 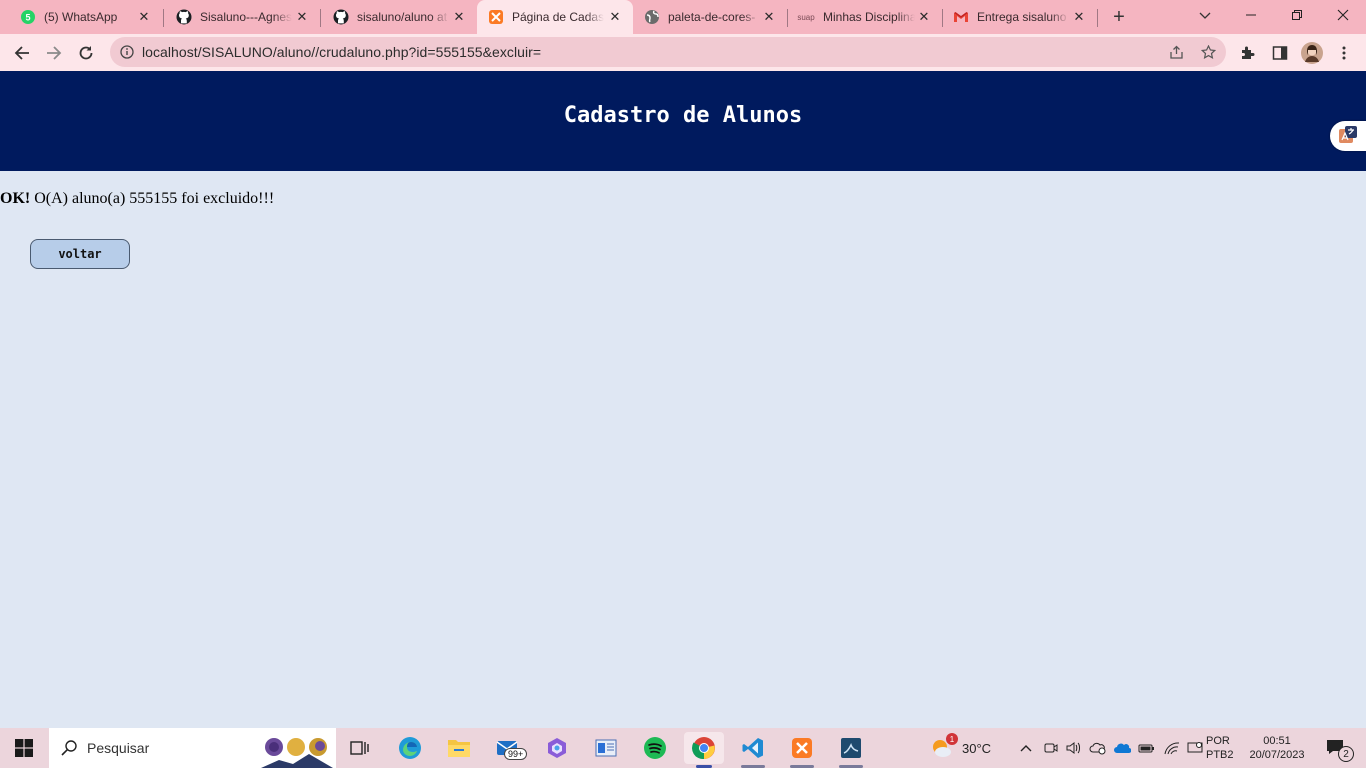 I want to click on folder-icon, so click(x=459, y=748).